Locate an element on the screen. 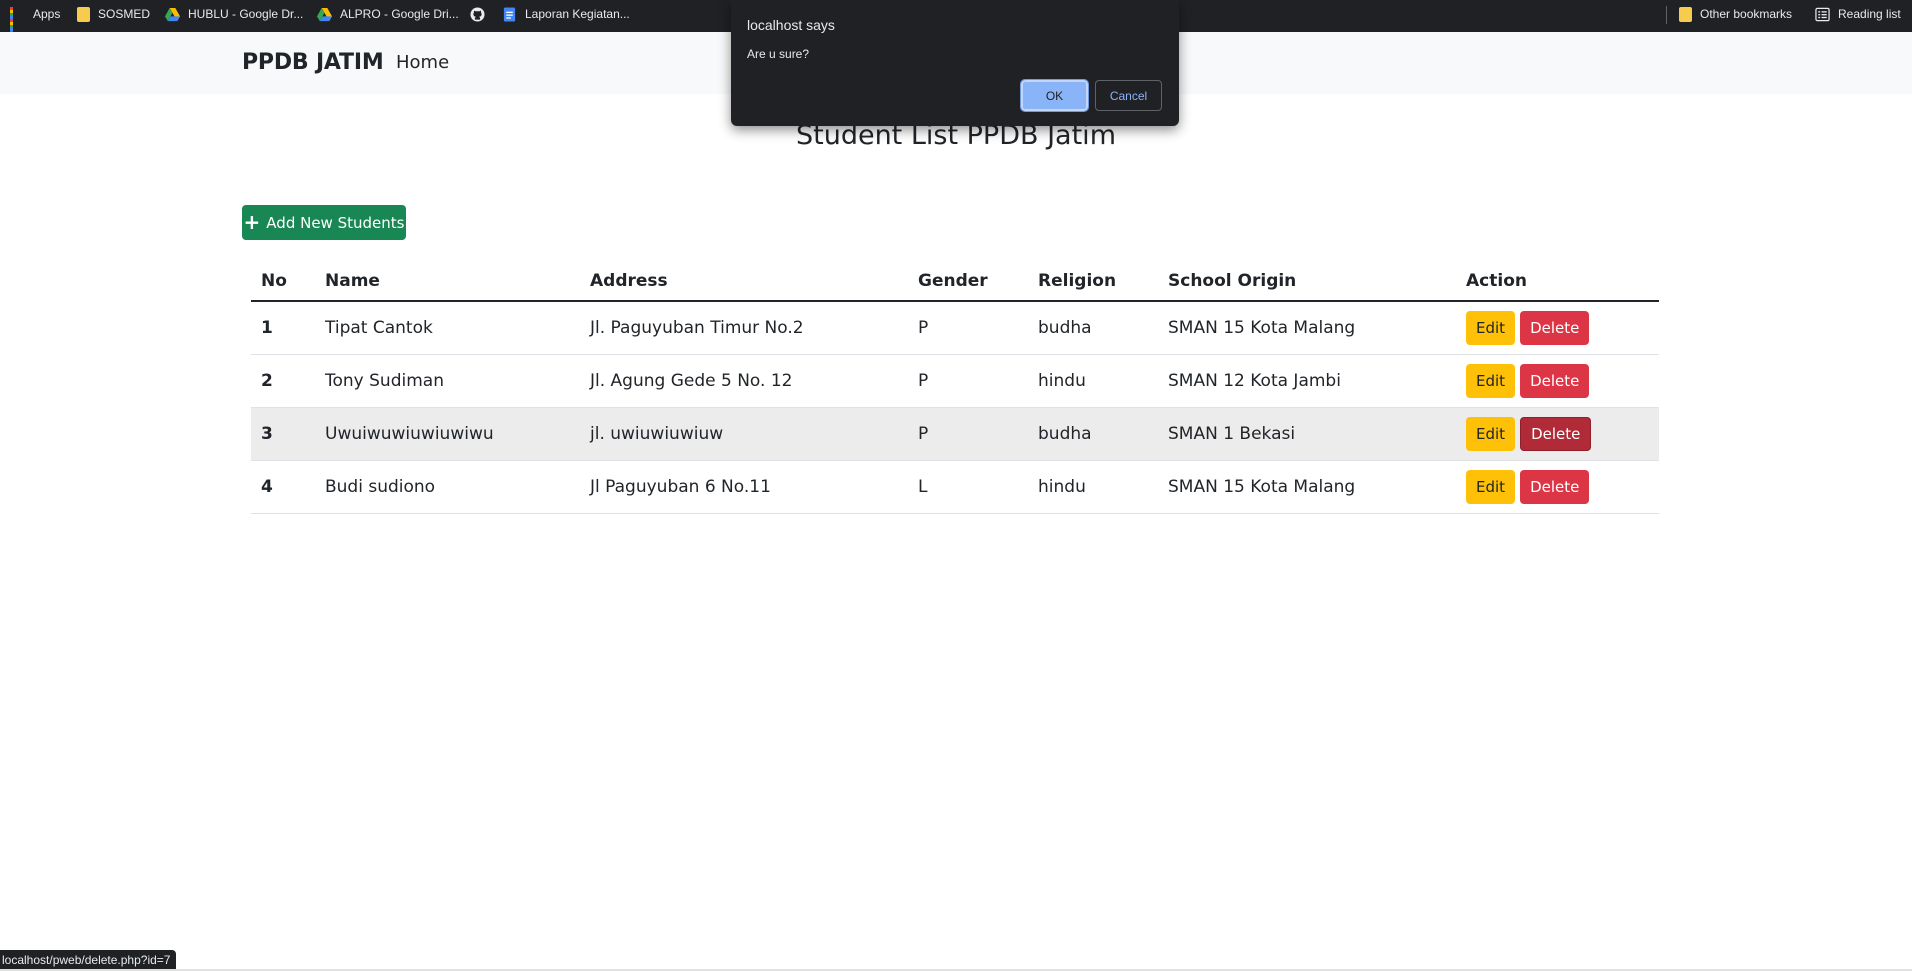 The image size is (1912, 971). cell-no: 1 is located at coordinates (267, 328).